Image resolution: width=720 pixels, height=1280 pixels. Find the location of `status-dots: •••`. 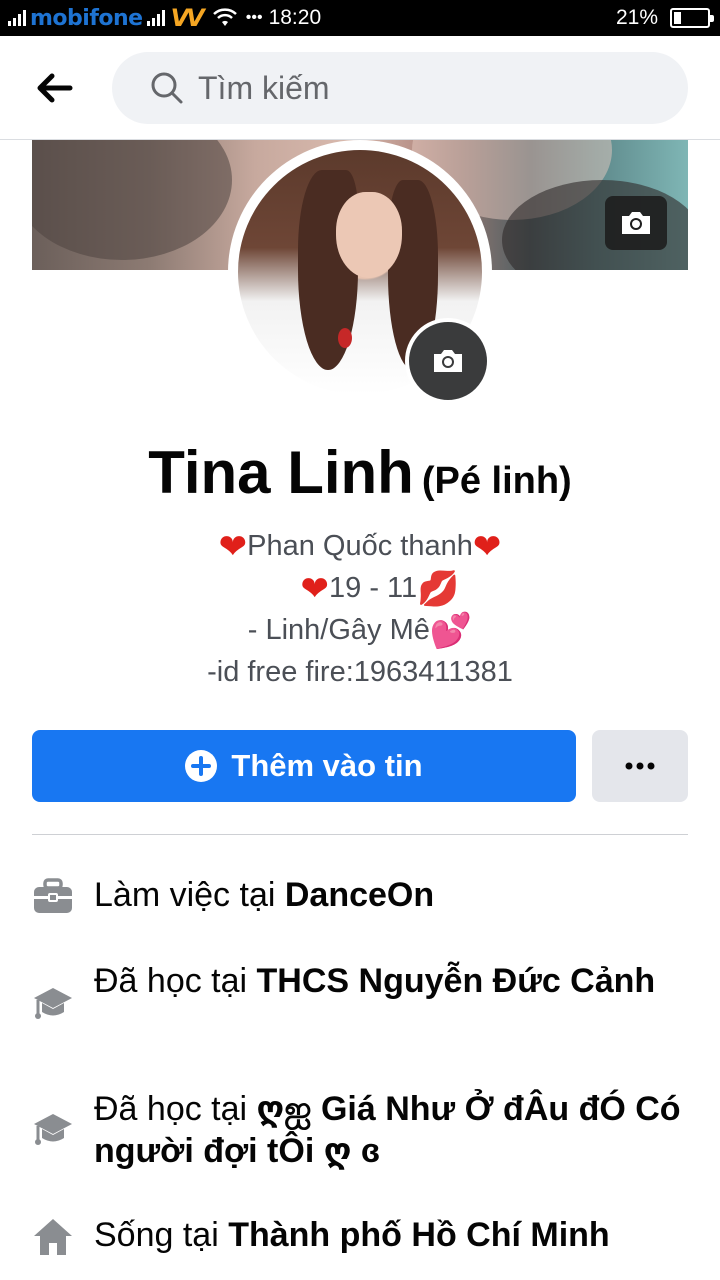

status-dots: ••• is located at coordinates (254, 17).